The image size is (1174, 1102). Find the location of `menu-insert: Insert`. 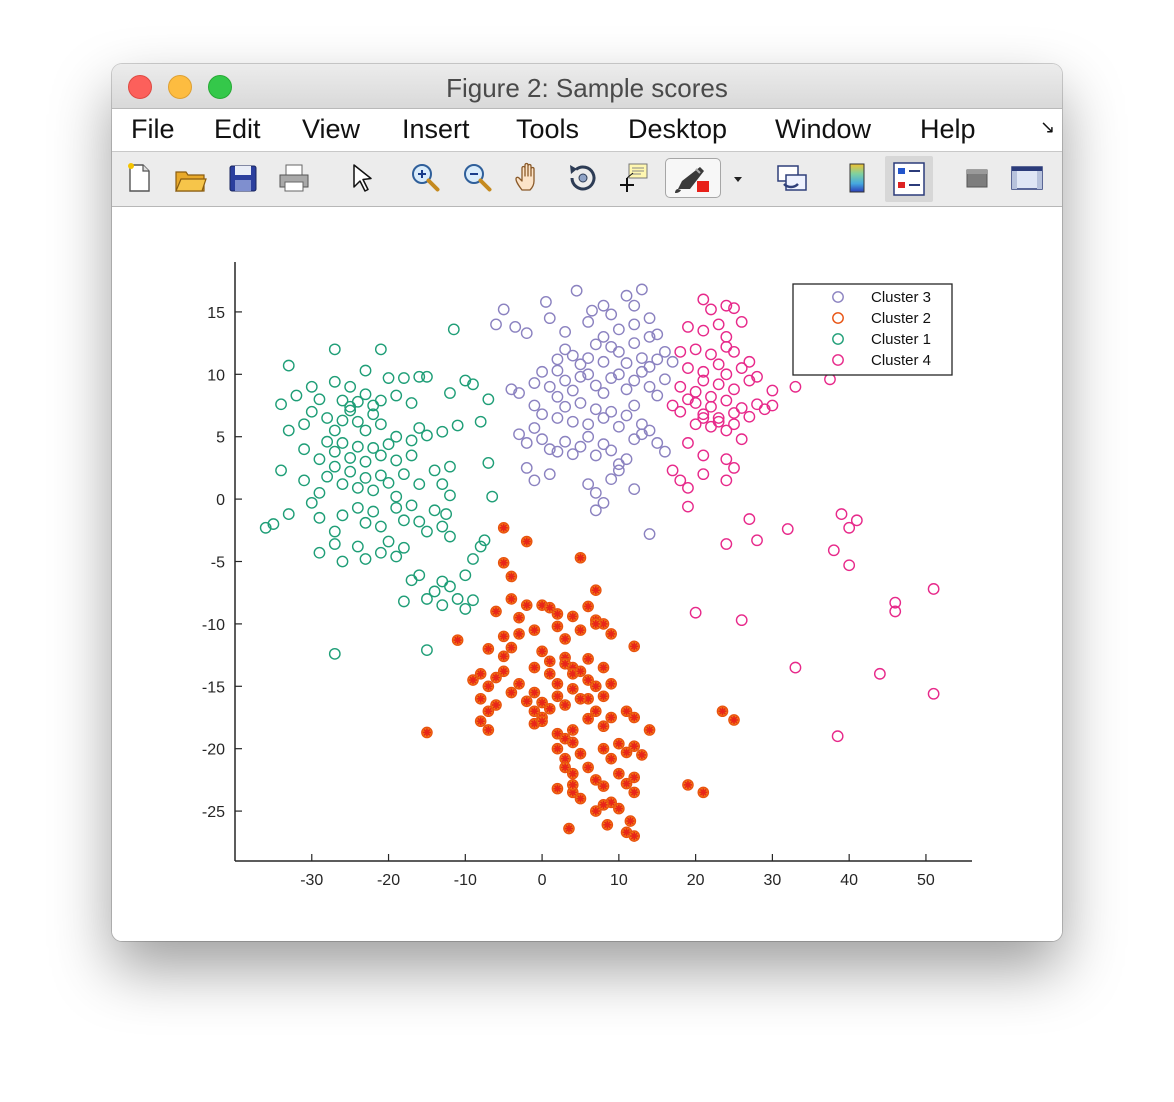

menu-insert: Insert is located at coordinates (436, 129).